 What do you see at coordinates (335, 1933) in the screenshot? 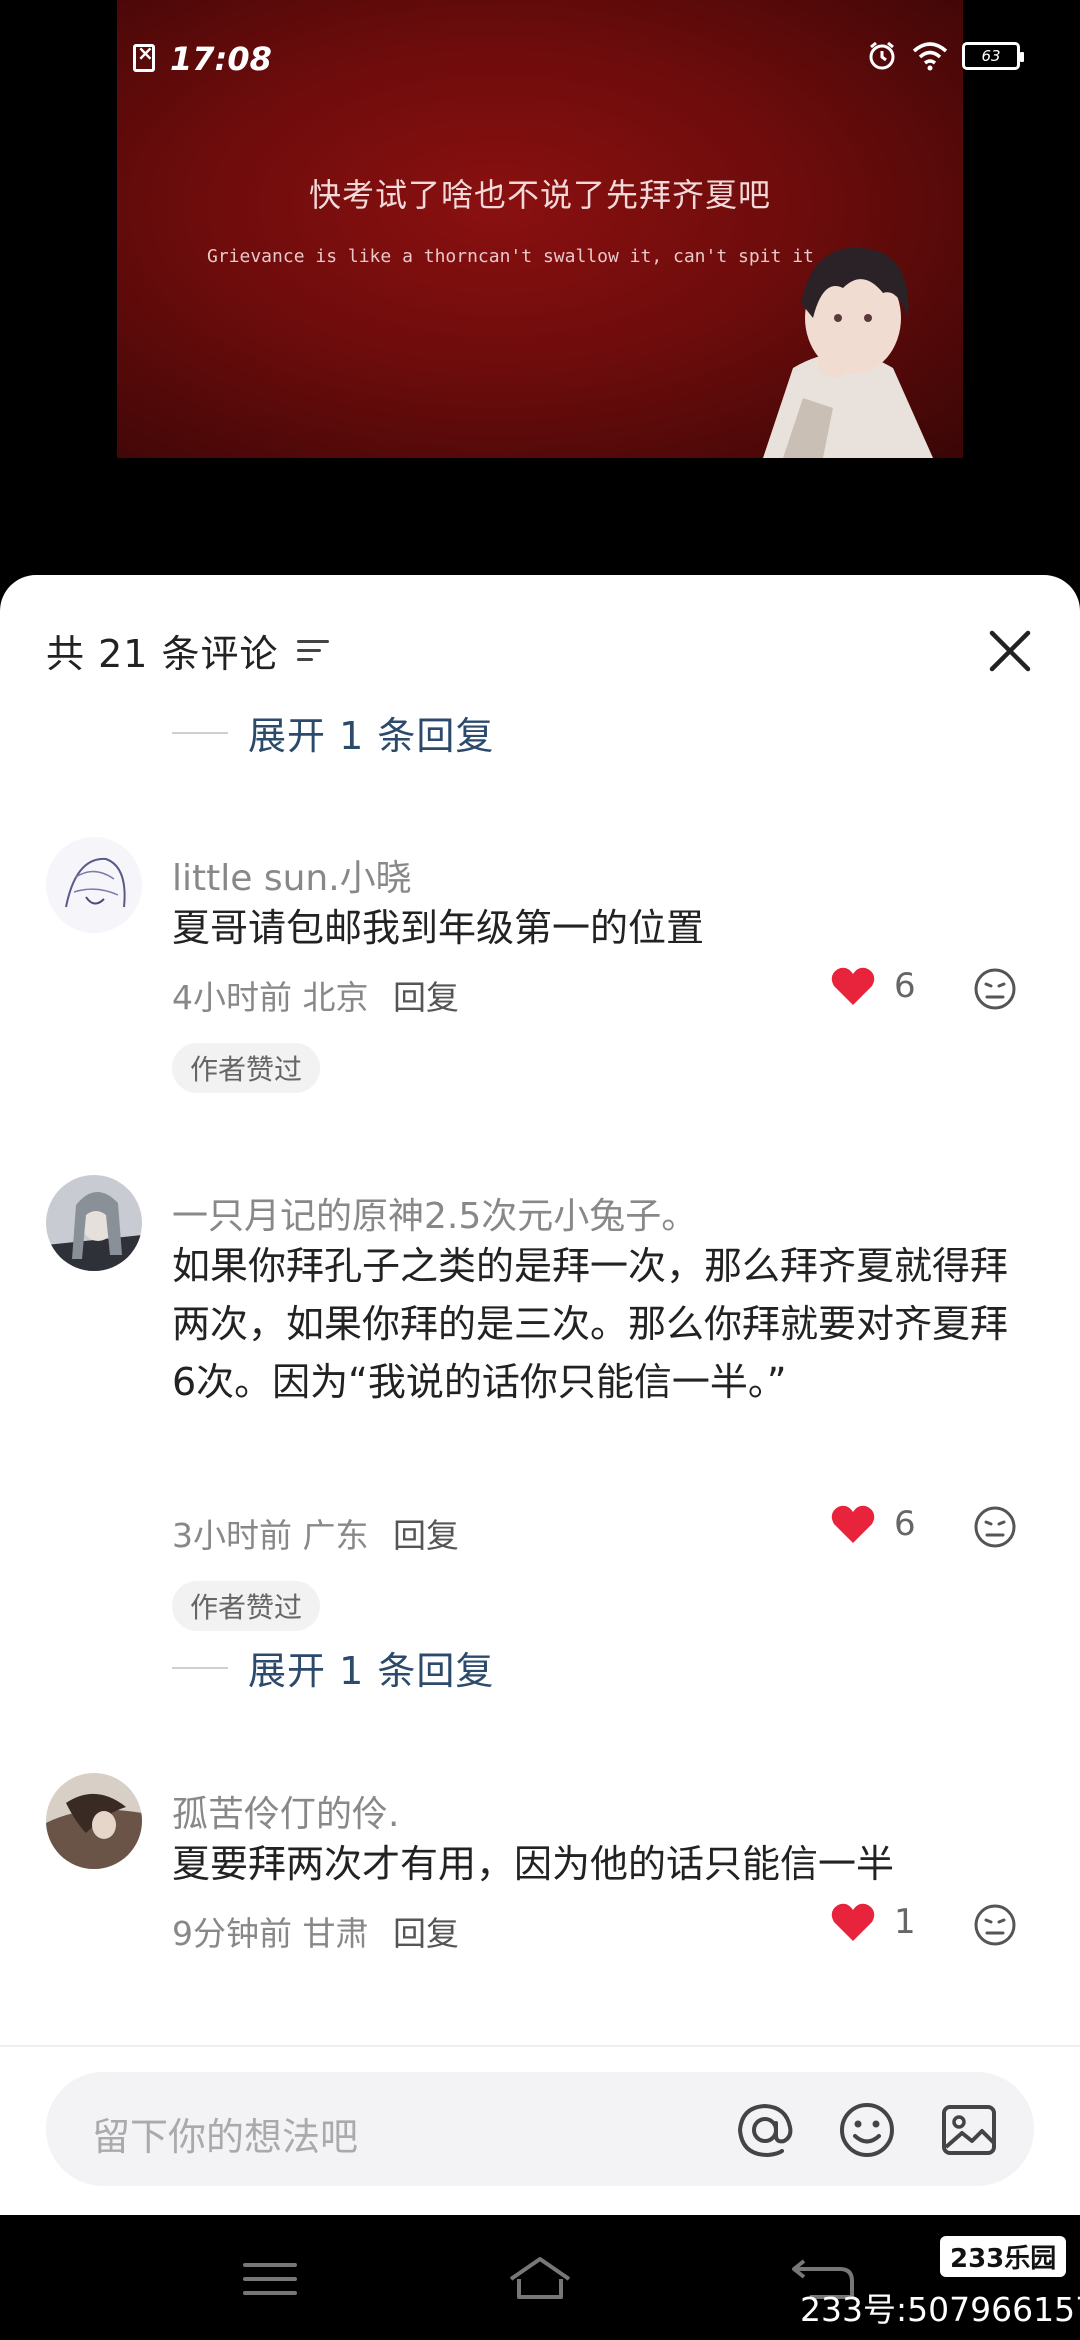
I see `comment-location: 甘肃` at bounding box center [335, 1933].